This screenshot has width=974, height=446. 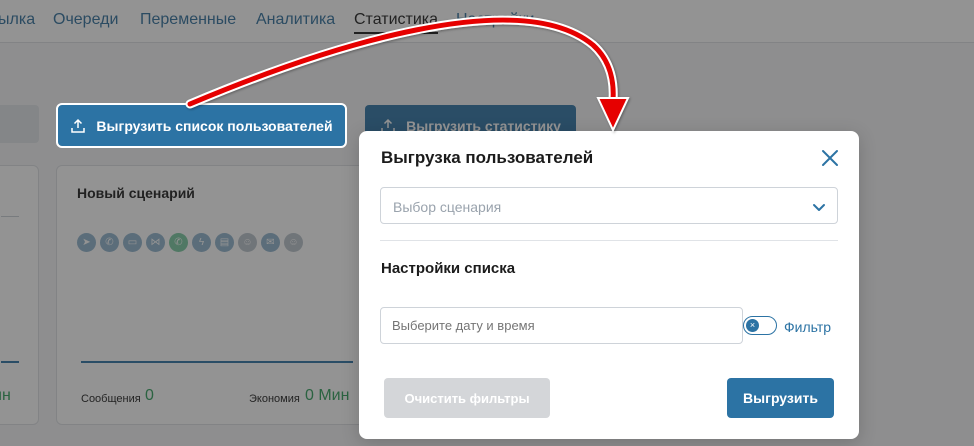 I want to click on export-users-button-highlighted: Выгрузить список пользователей, so click(x=201, y=125).